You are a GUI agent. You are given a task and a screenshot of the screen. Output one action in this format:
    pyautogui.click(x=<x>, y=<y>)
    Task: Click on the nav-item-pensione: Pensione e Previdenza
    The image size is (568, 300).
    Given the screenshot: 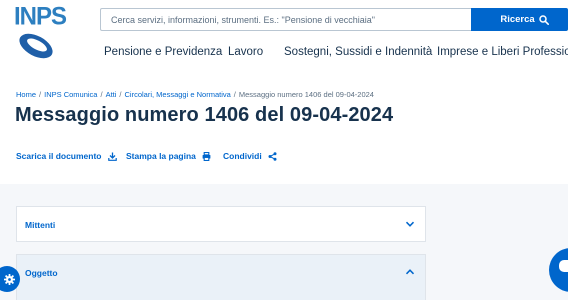 What is the action you would take?
    pyautogui.click(x=163, y=52)
    